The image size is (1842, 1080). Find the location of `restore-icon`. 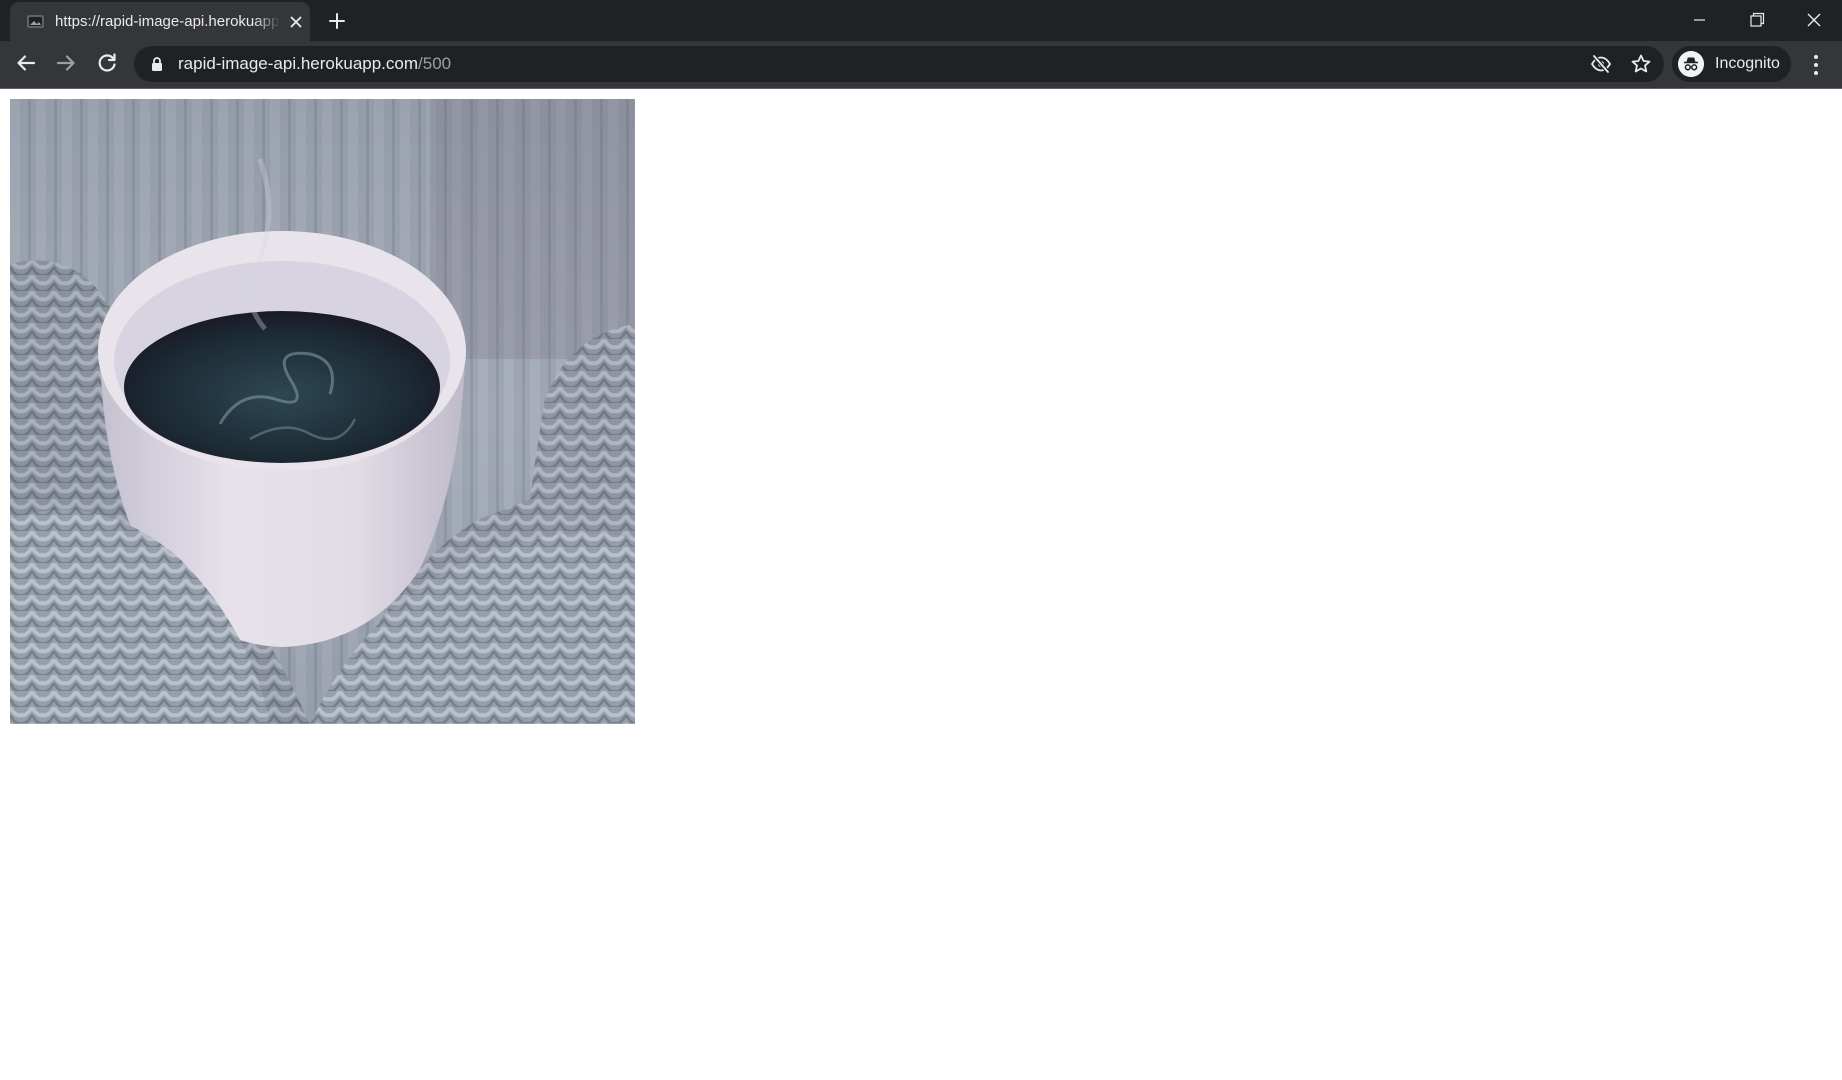

restore-icon is located at coordinates (1756, 20).